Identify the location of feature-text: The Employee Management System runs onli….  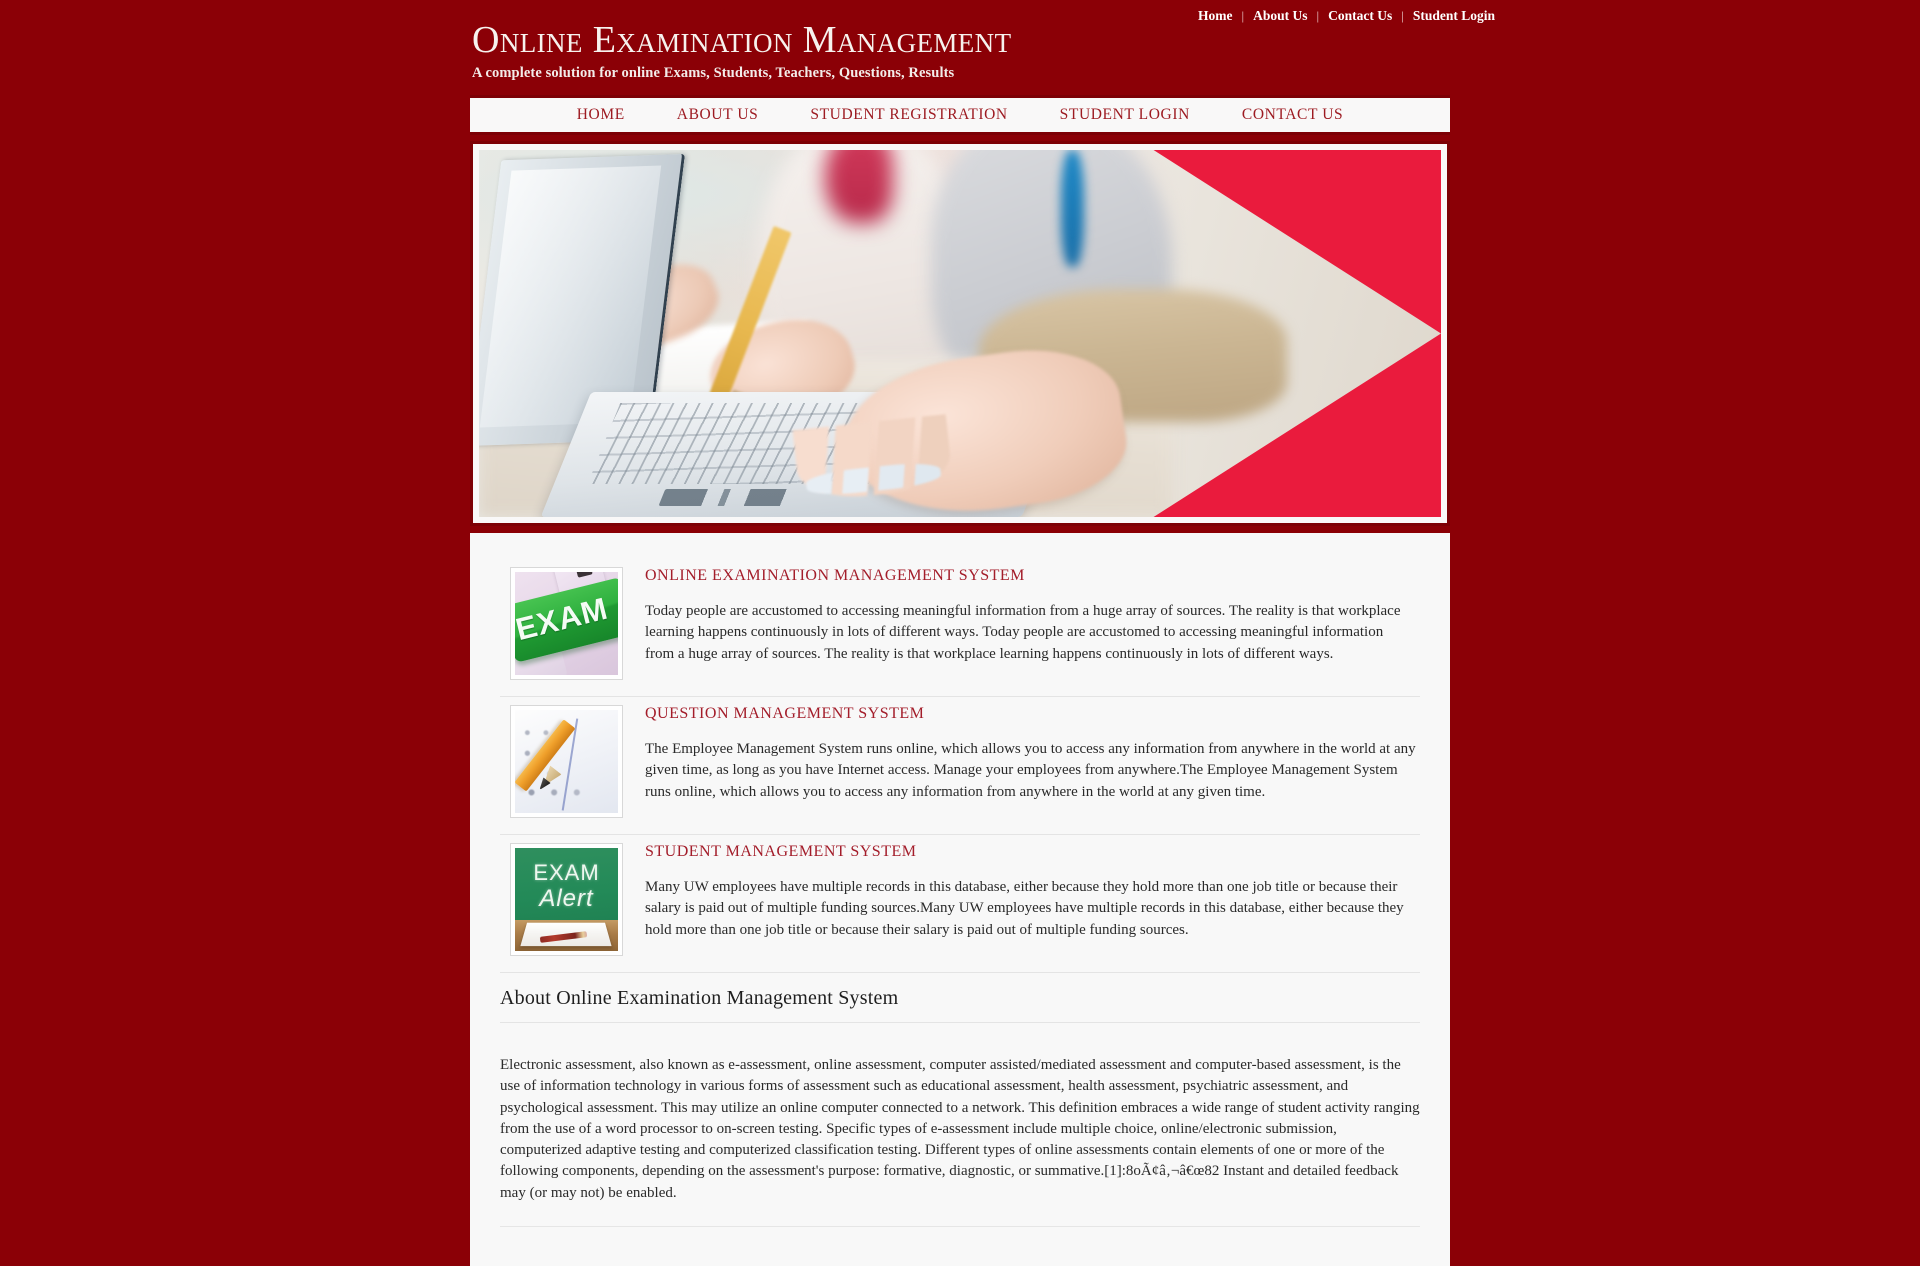
(1030, 770).